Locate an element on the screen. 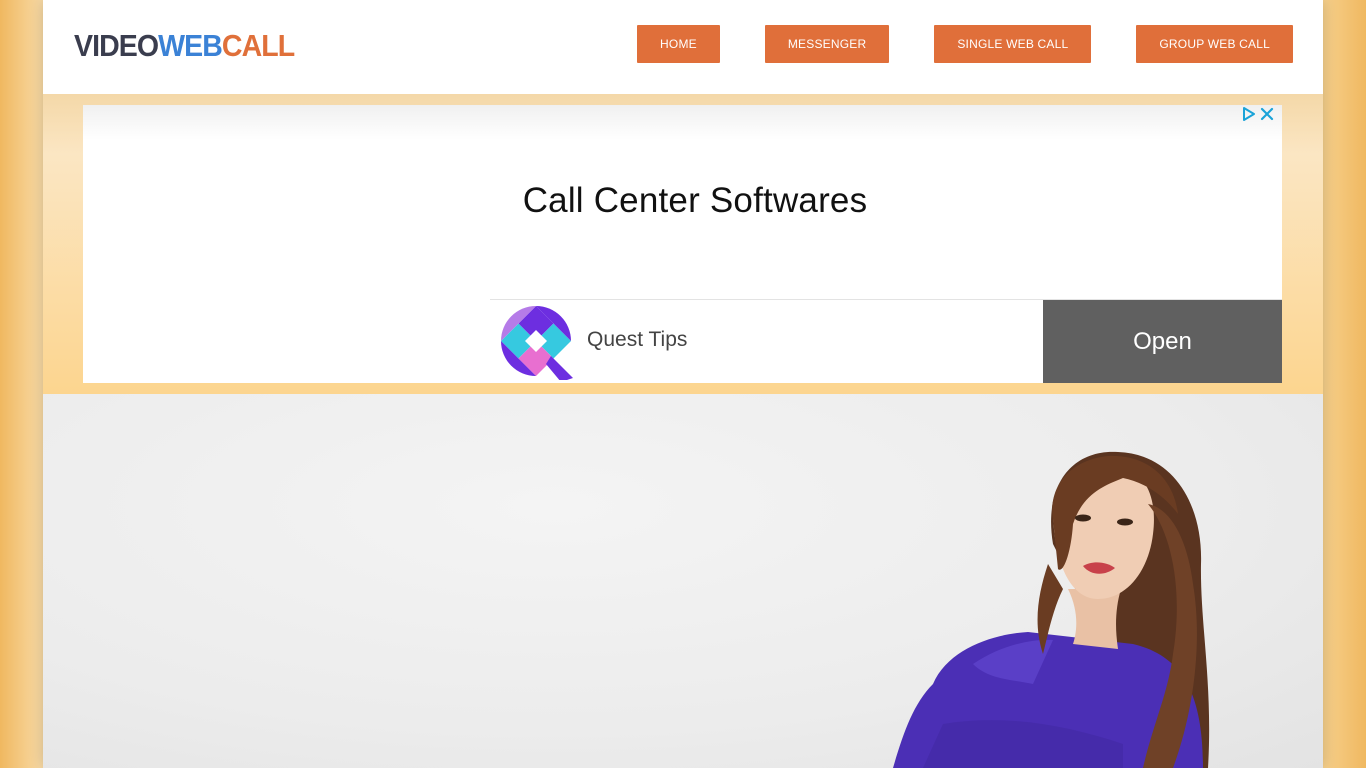 Image resolution: width=1366 pixels, height=768 pixels. nav-messenger-button: MESSENGER is located at coordinates (827, 44).